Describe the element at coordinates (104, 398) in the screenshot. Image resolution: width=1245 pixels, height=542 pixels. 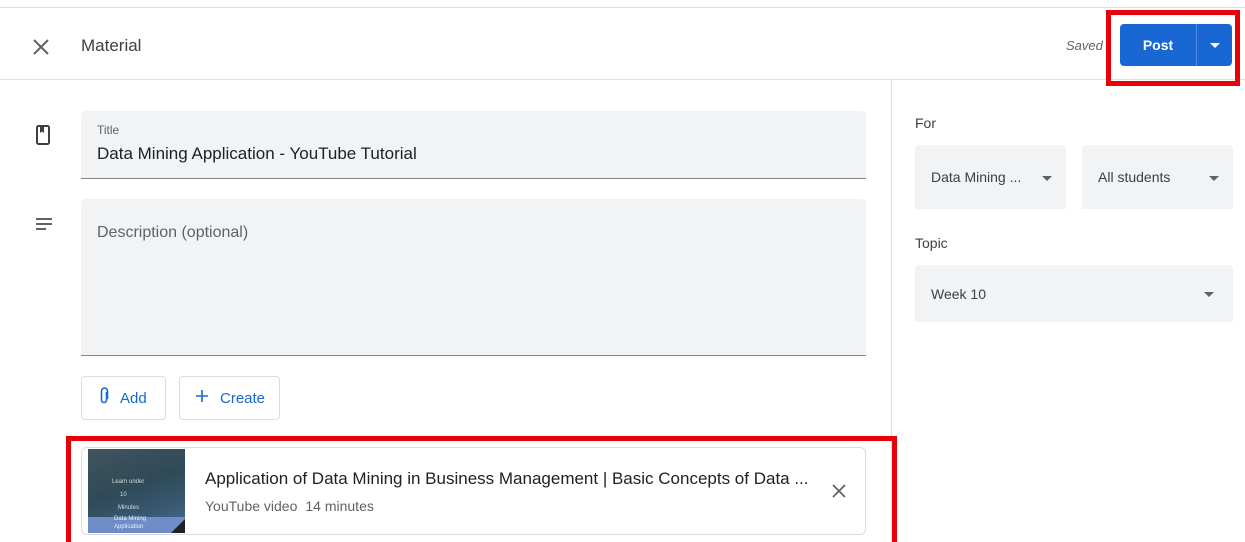
I see `paperclip-icon` at that location.